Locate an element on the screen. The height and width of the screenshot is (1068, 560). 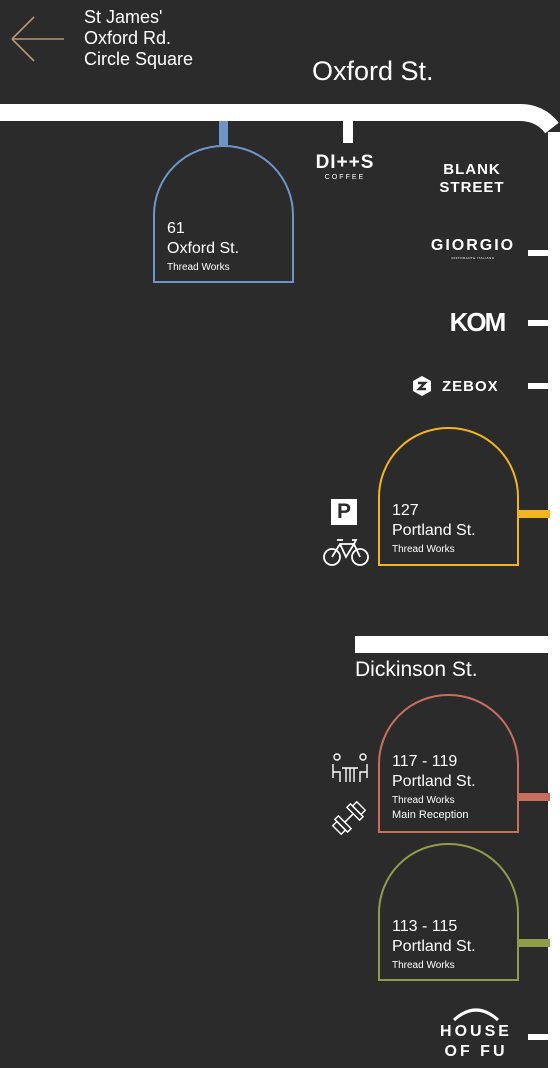
road-dickinson-street is located at coordinates (457, 644).